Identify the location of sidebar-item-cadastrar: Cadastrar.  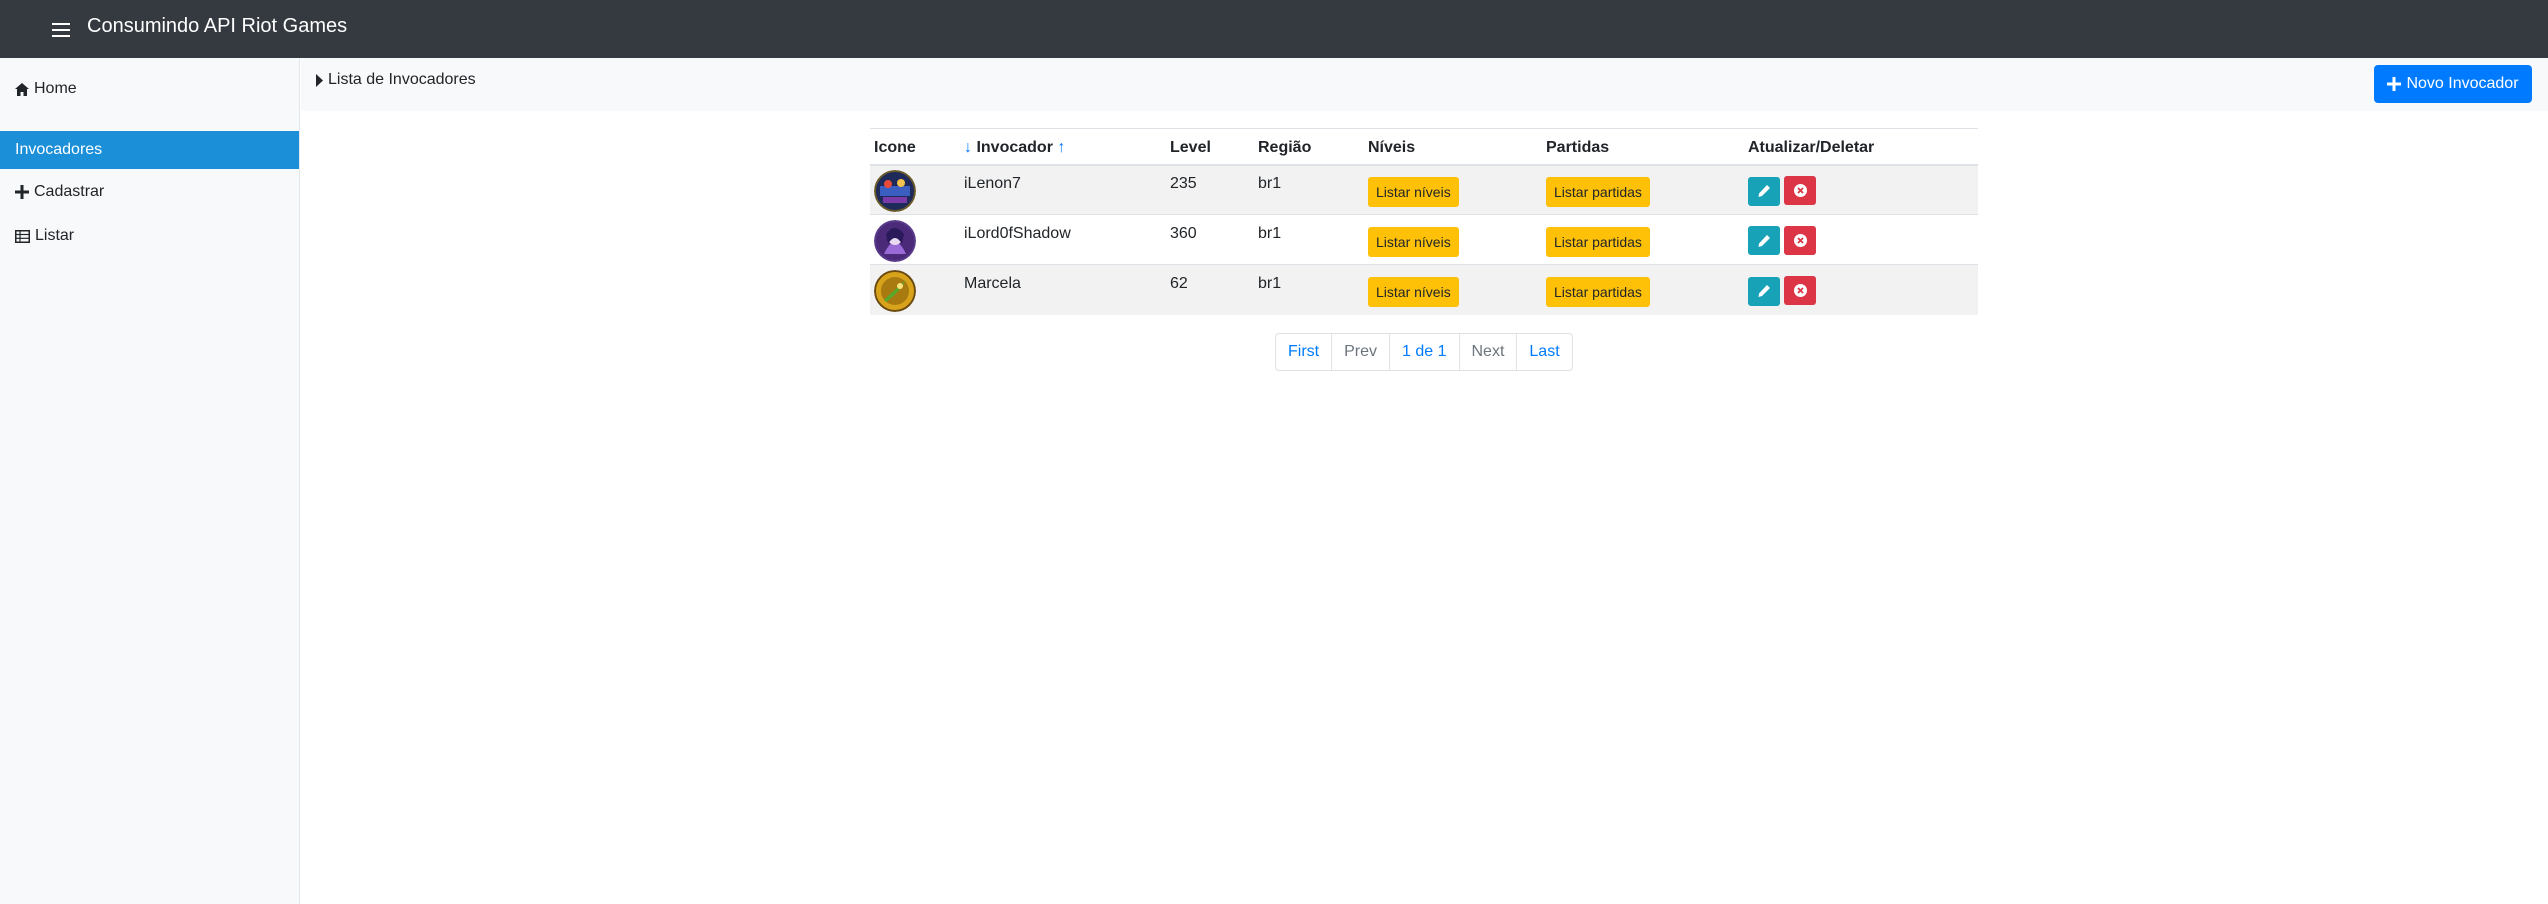
(149, 192).